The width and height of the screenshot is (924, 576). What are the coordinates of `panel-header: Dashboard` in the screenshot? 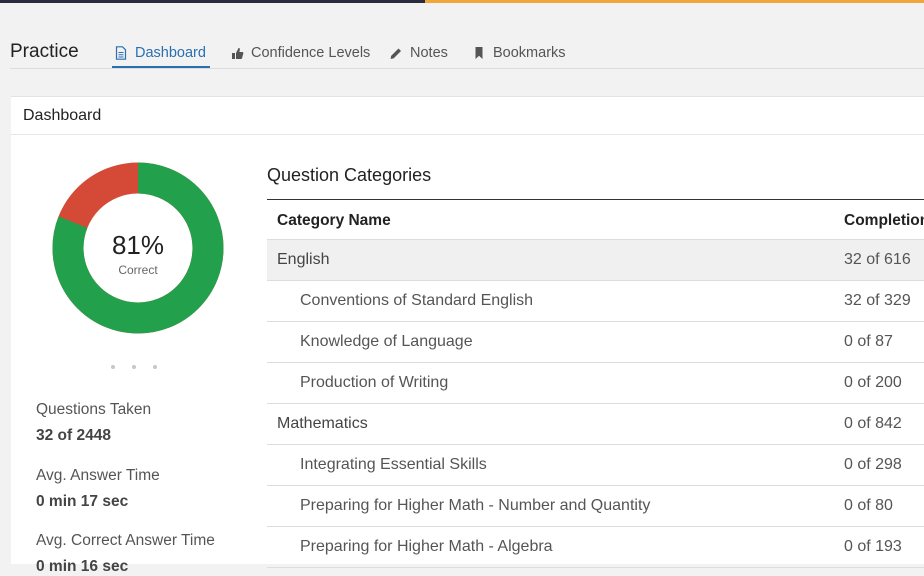 It's located at (467, 116).